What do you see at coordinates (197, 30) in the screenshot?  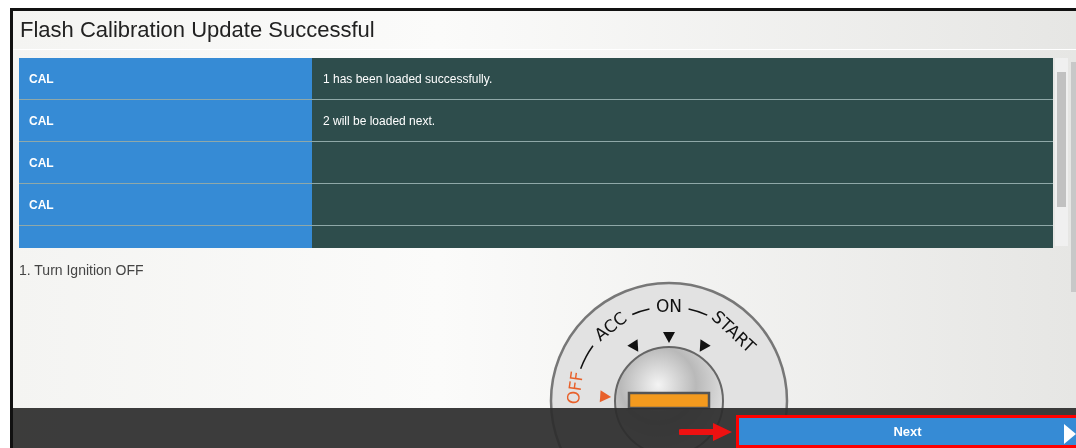 I see `window-title: Flash Calibration Update Successful` at bounding box center [197, 30].